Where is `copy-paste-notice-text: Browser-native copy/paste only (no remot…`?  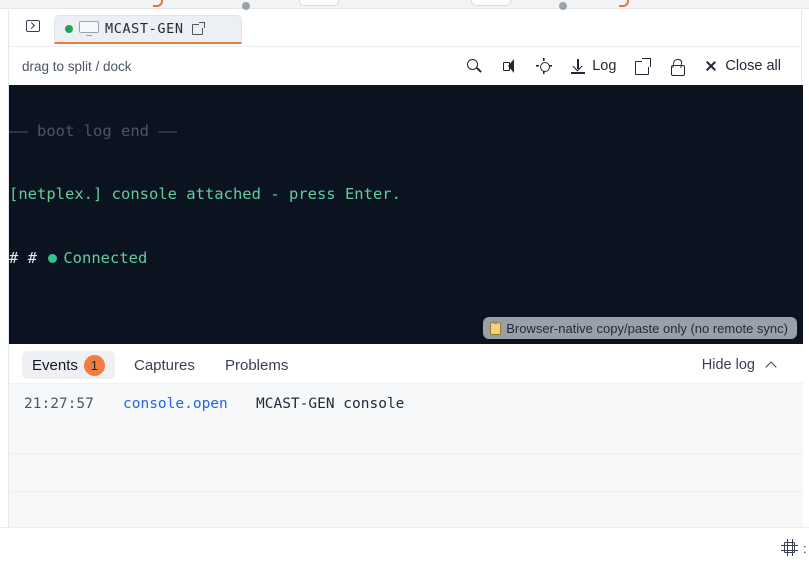
copy-paste-notice-text: Browser-native copy/paste only (no remot… is located at coordinates (647, 328).